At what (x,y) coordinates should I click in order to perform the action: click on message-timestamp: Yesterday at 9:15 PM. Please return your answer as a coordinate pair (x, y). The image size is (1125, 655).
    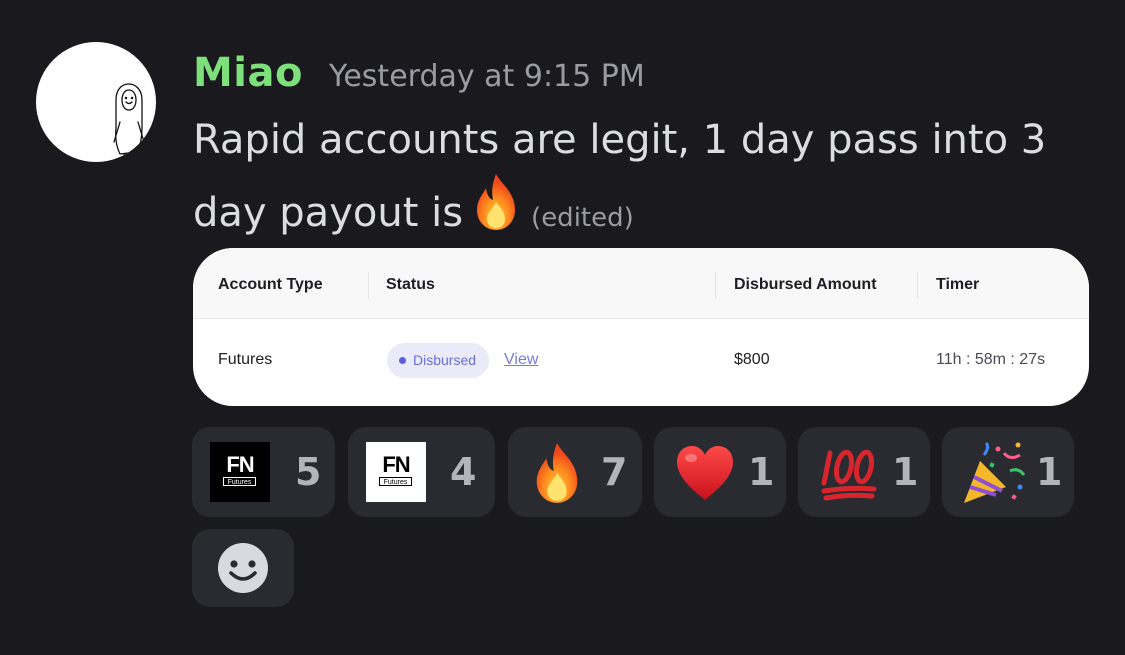
    Looking at the image, I should click on (487, 76).